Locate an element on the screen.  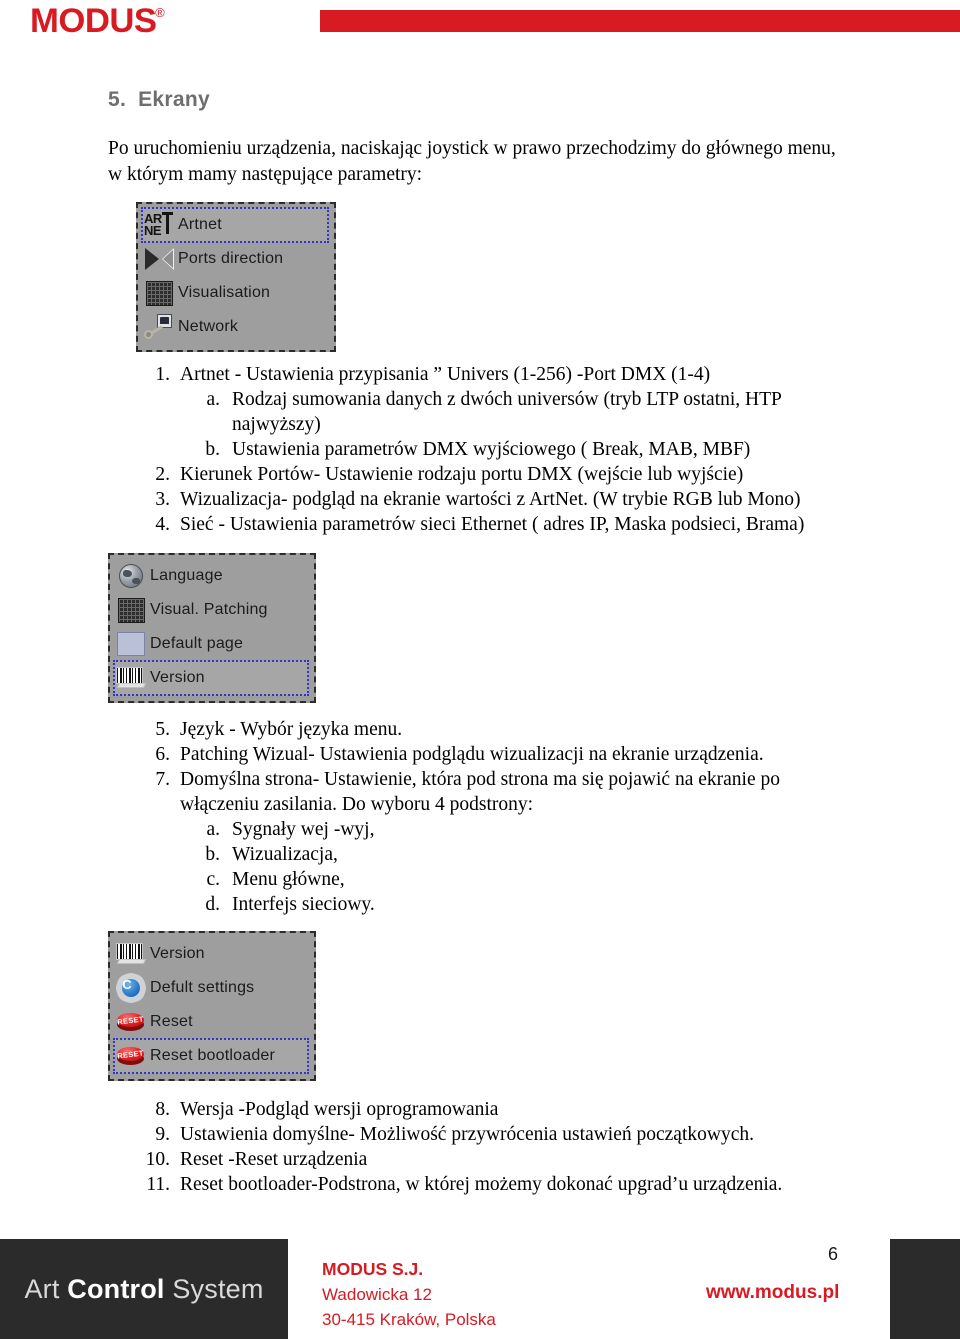
list-text: Reset -Reset urządzenia is located at coordinates (274, 1159).